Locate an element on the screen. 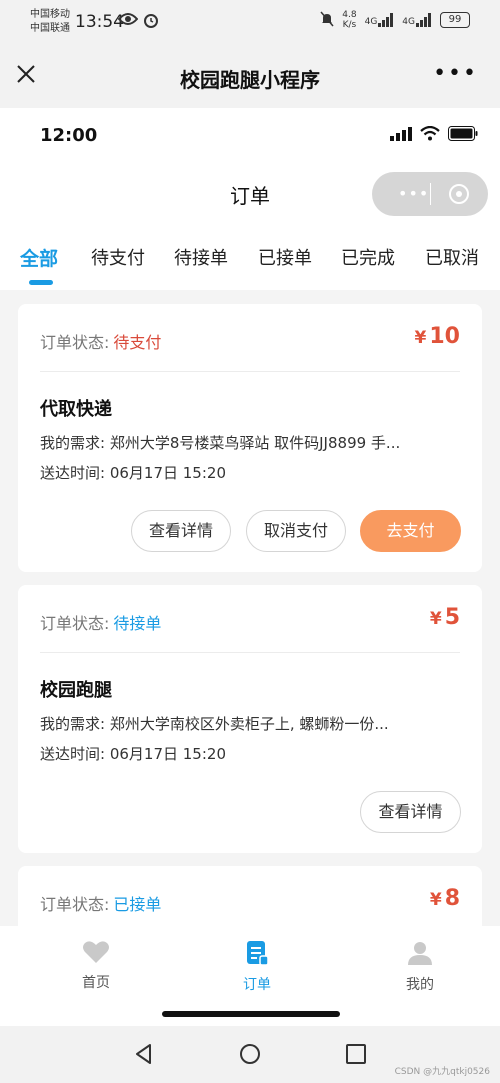 The image size is (500, 1083). home-indicator is located at coordinates (251, 1014).